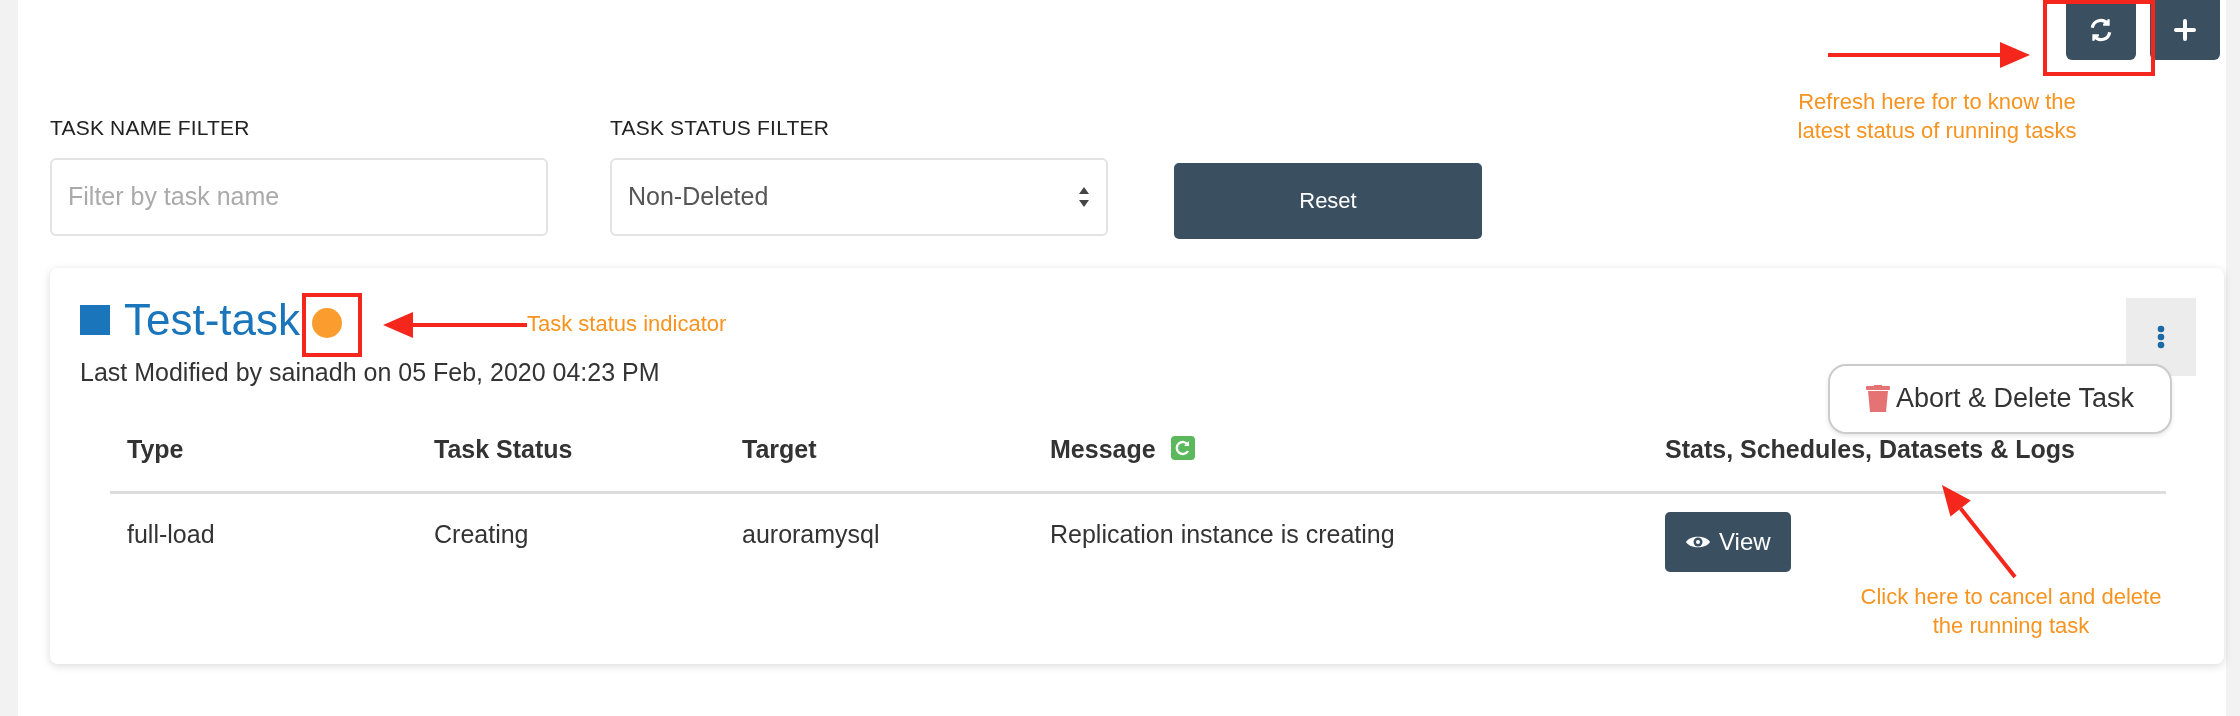 The image size is (2240, 716). What do you see at coordinates (859, 196) in the screenshot?
I see `status-select: Non-Deleted` at bounding box center [859, 196].